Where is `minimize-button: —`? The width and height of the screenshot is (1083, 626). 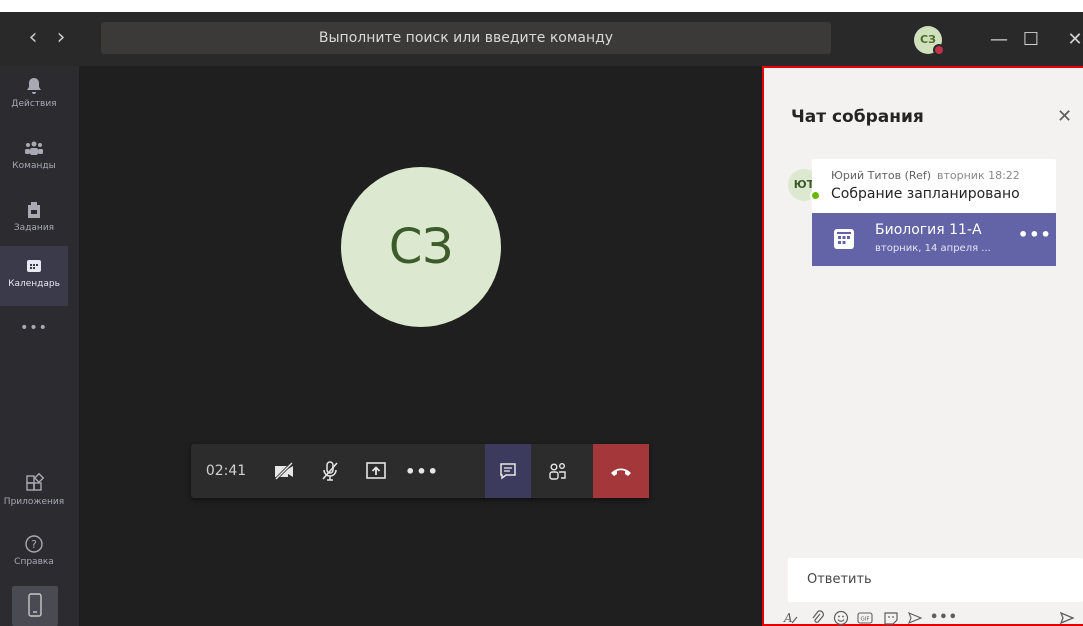
minimize-button: — is located at coordinates (999, 40).